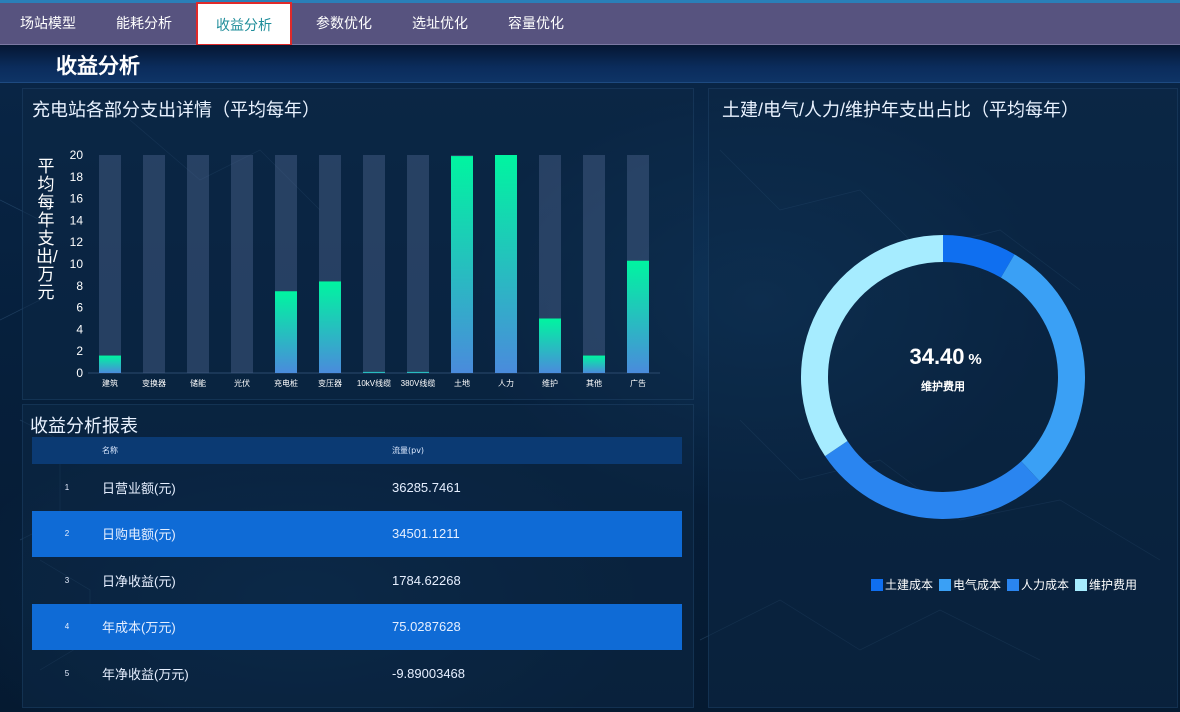 This screenshot has width=1180, height=712. Describe the element at coordinates (590, 64) in the screenshot. I see `header-band` at that location.